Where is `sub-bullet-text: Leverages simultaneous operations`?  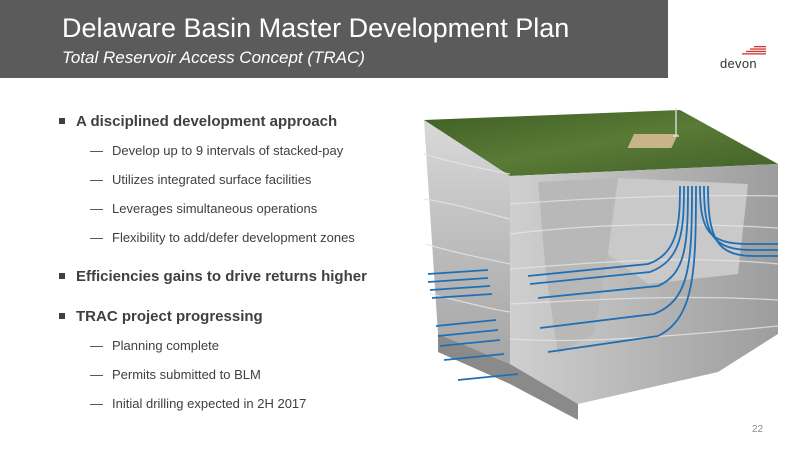
sub-bullet-text: Leverages simultaneous operations is located at coordinates (215, 208).